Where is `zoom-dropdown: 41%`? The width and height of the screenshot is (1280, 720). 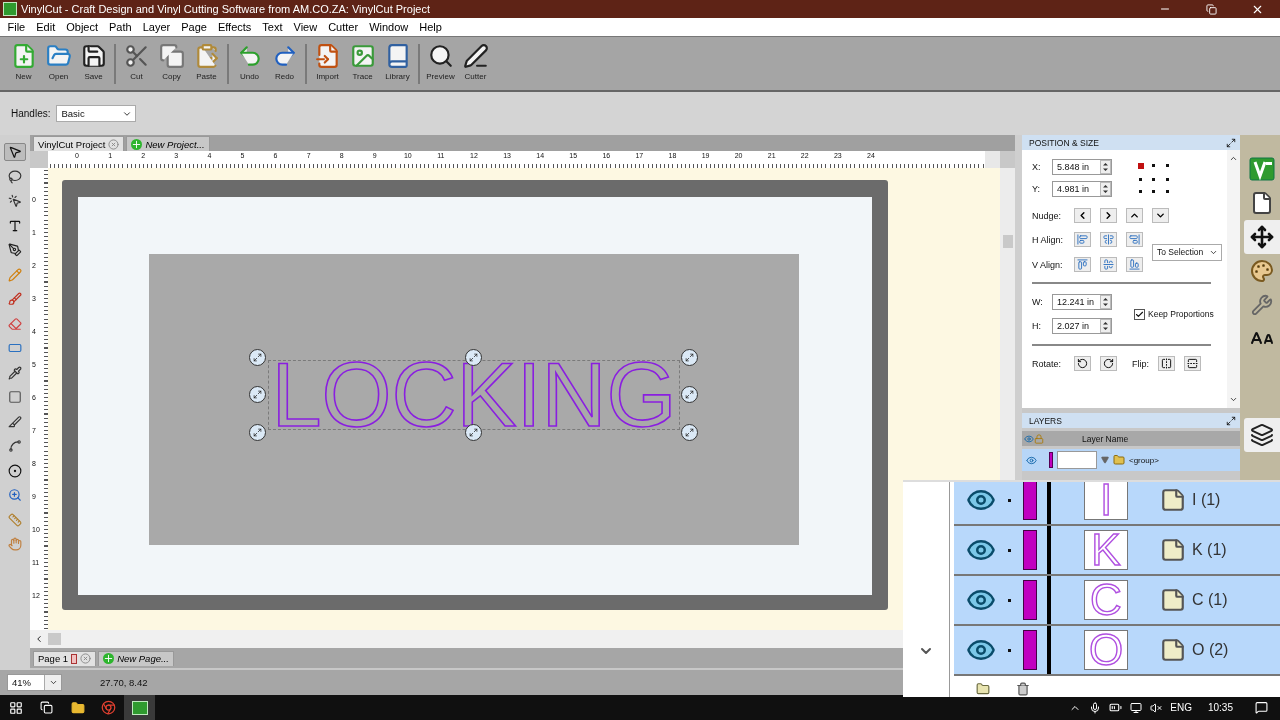
zoom-dropdown: 41% is located at coordinates (34, 682).